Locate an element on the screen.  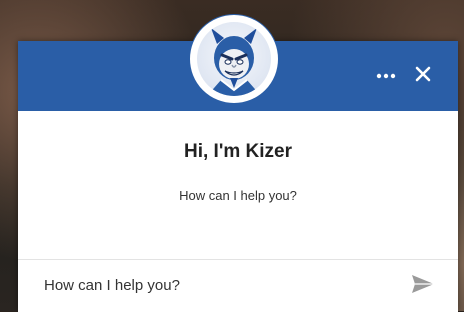
close-button is located at coordinates (423, 76).